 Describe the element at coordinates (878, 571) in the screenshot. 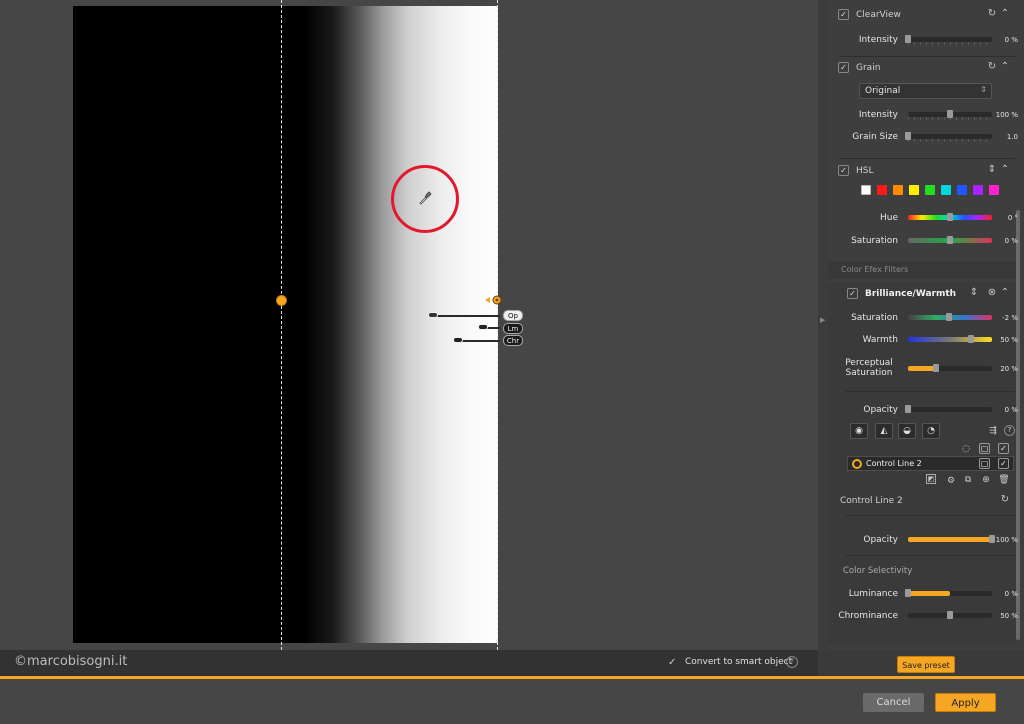

I see `color-selectivity-label: Color Selectivity` at that location.